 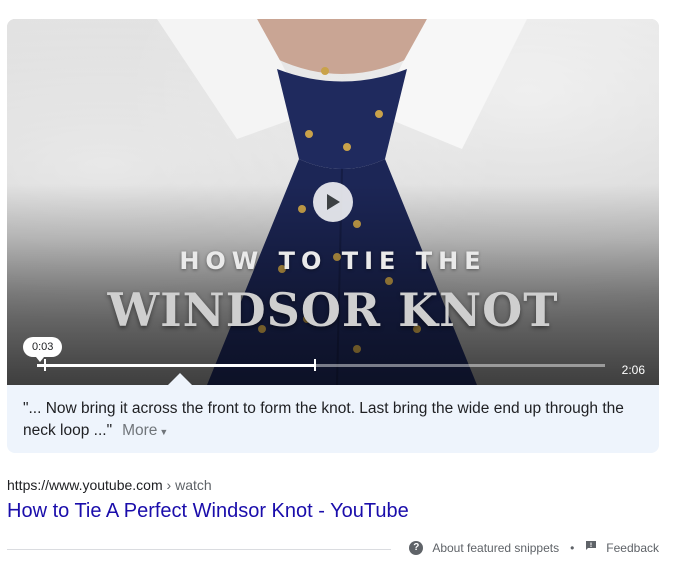 What do you see at coordinates (333, 310) in the screenshot?
I see `video-title-line-2: WINDSOR KNOT` at bounding box center [333, 310].